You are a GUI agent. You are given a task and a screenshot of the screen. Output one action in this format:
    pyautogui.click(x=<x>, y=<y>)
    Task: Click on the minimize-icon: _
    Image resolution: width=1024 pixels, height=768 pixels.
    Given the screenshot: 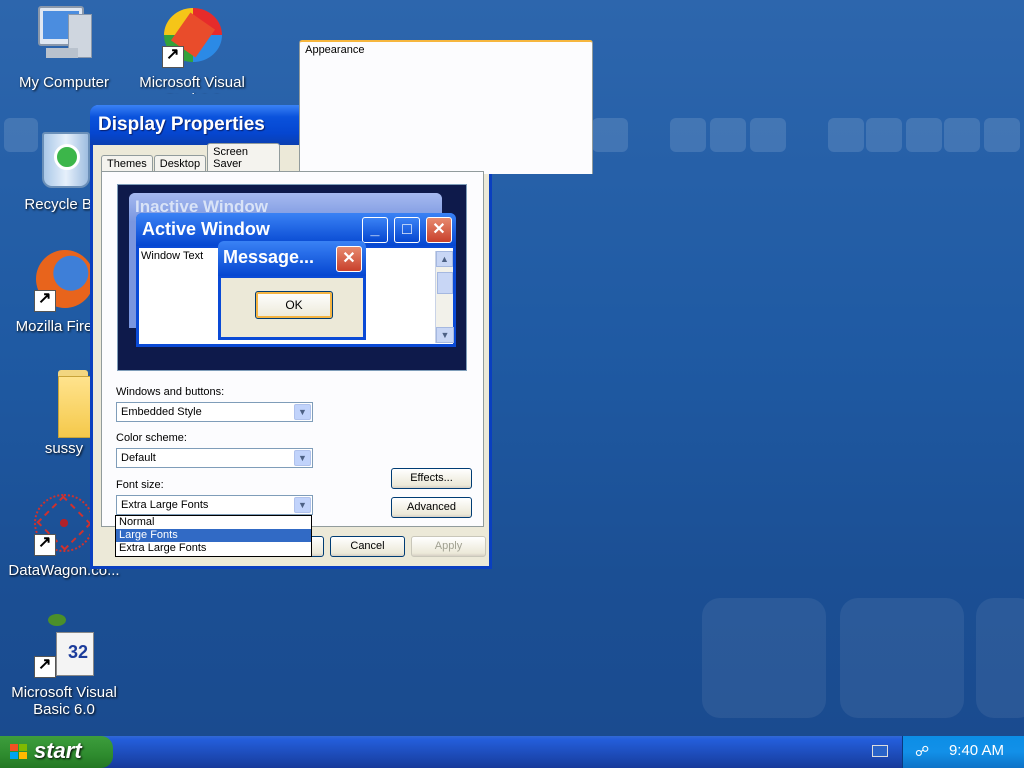 What is the action you would take?
    pyautogui.click(x=375, y=230)
    